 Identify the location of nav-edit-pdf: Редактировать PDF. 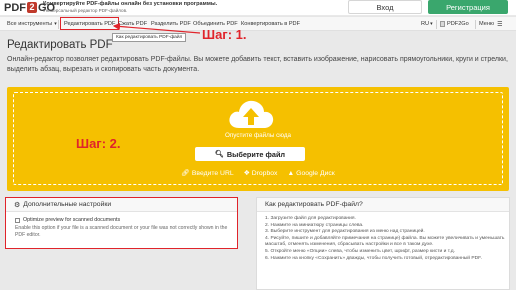
(90, 23).